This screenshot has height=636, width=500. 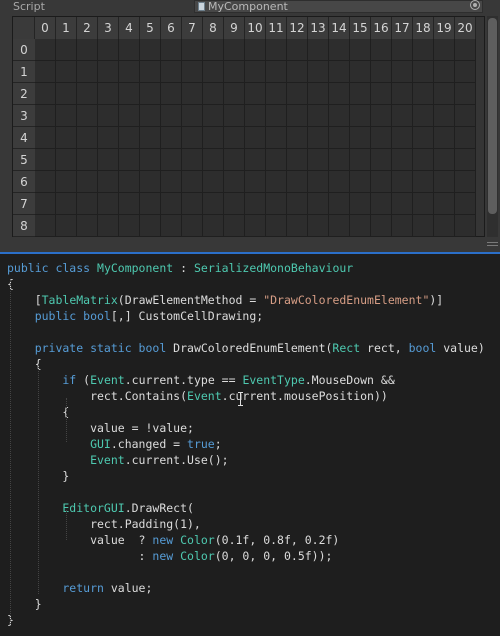 What do you see at coordinates (338, 6) in the screenshot?
I see `script-object-field: MyComponent` at bounding box center [338, 6].